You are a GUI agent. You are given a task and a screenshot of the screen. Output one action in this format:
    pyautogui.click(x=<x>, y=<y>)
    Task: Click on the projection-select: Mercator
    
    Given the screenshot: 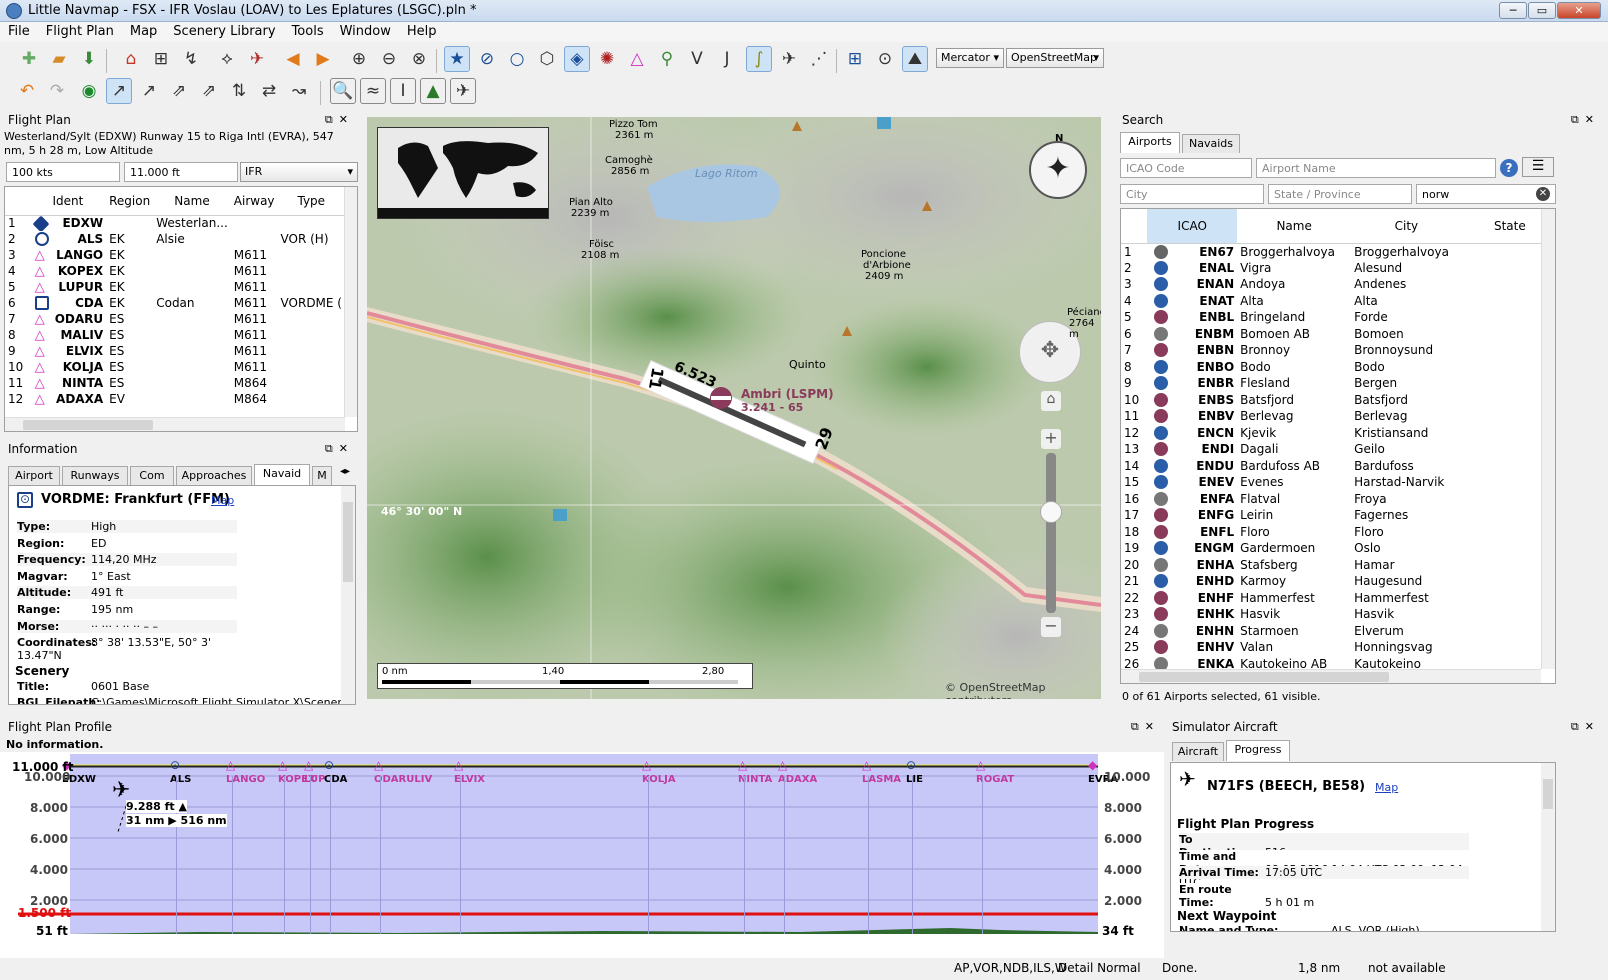 What is the action you would take?
    pyautogui.click(x=970, y=58)
    